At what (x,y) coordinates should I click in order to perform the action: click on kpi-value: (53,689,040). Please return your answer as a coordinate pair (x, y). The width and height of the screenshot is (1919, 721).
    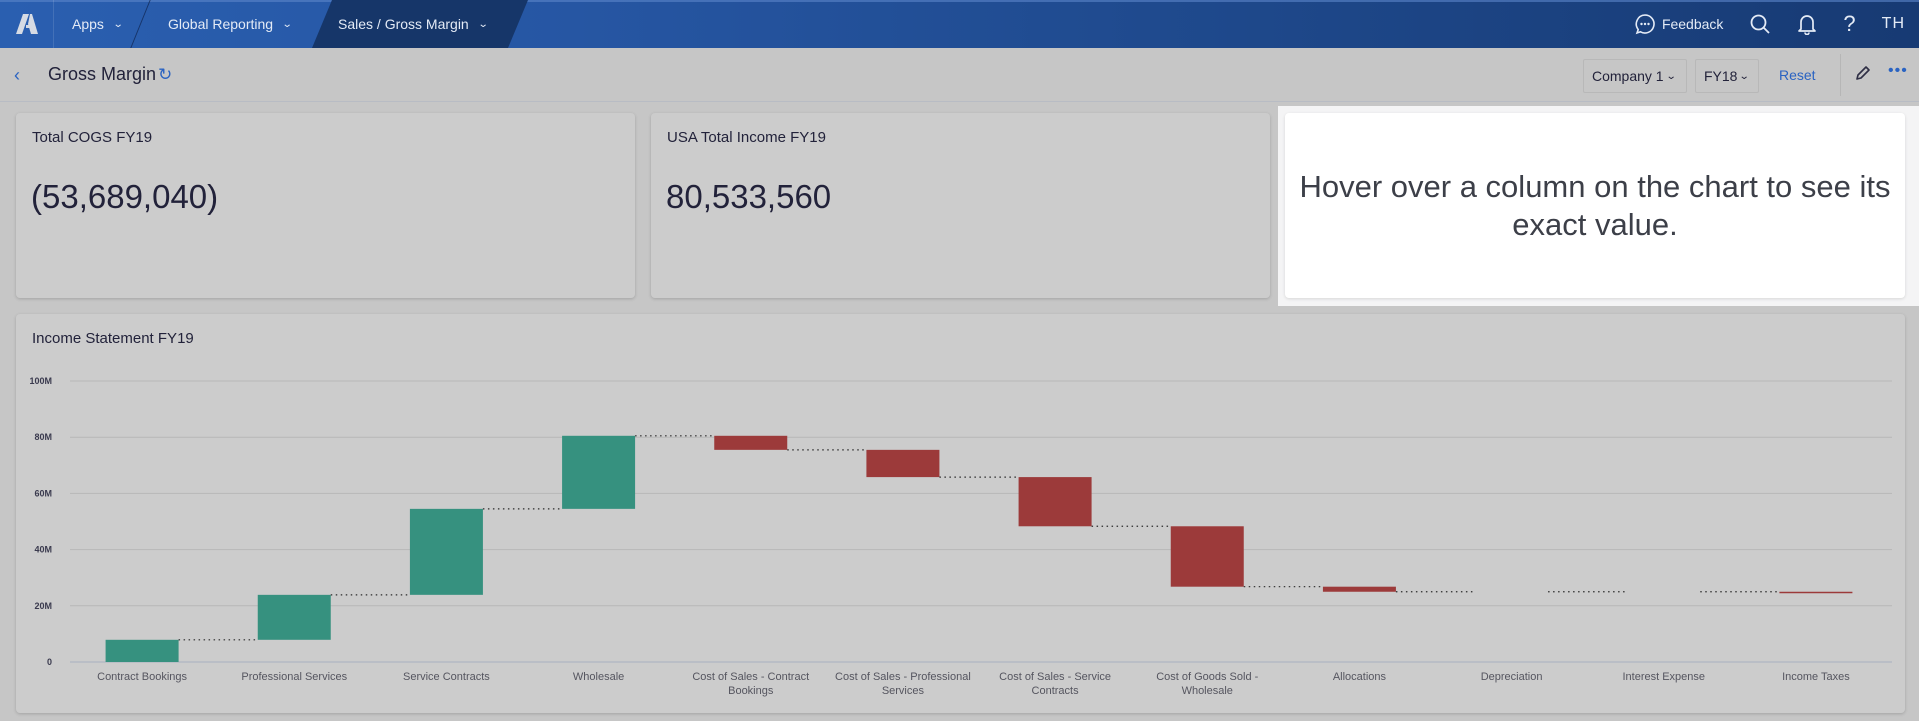
    Looking at the image, I should click on (125, 196).